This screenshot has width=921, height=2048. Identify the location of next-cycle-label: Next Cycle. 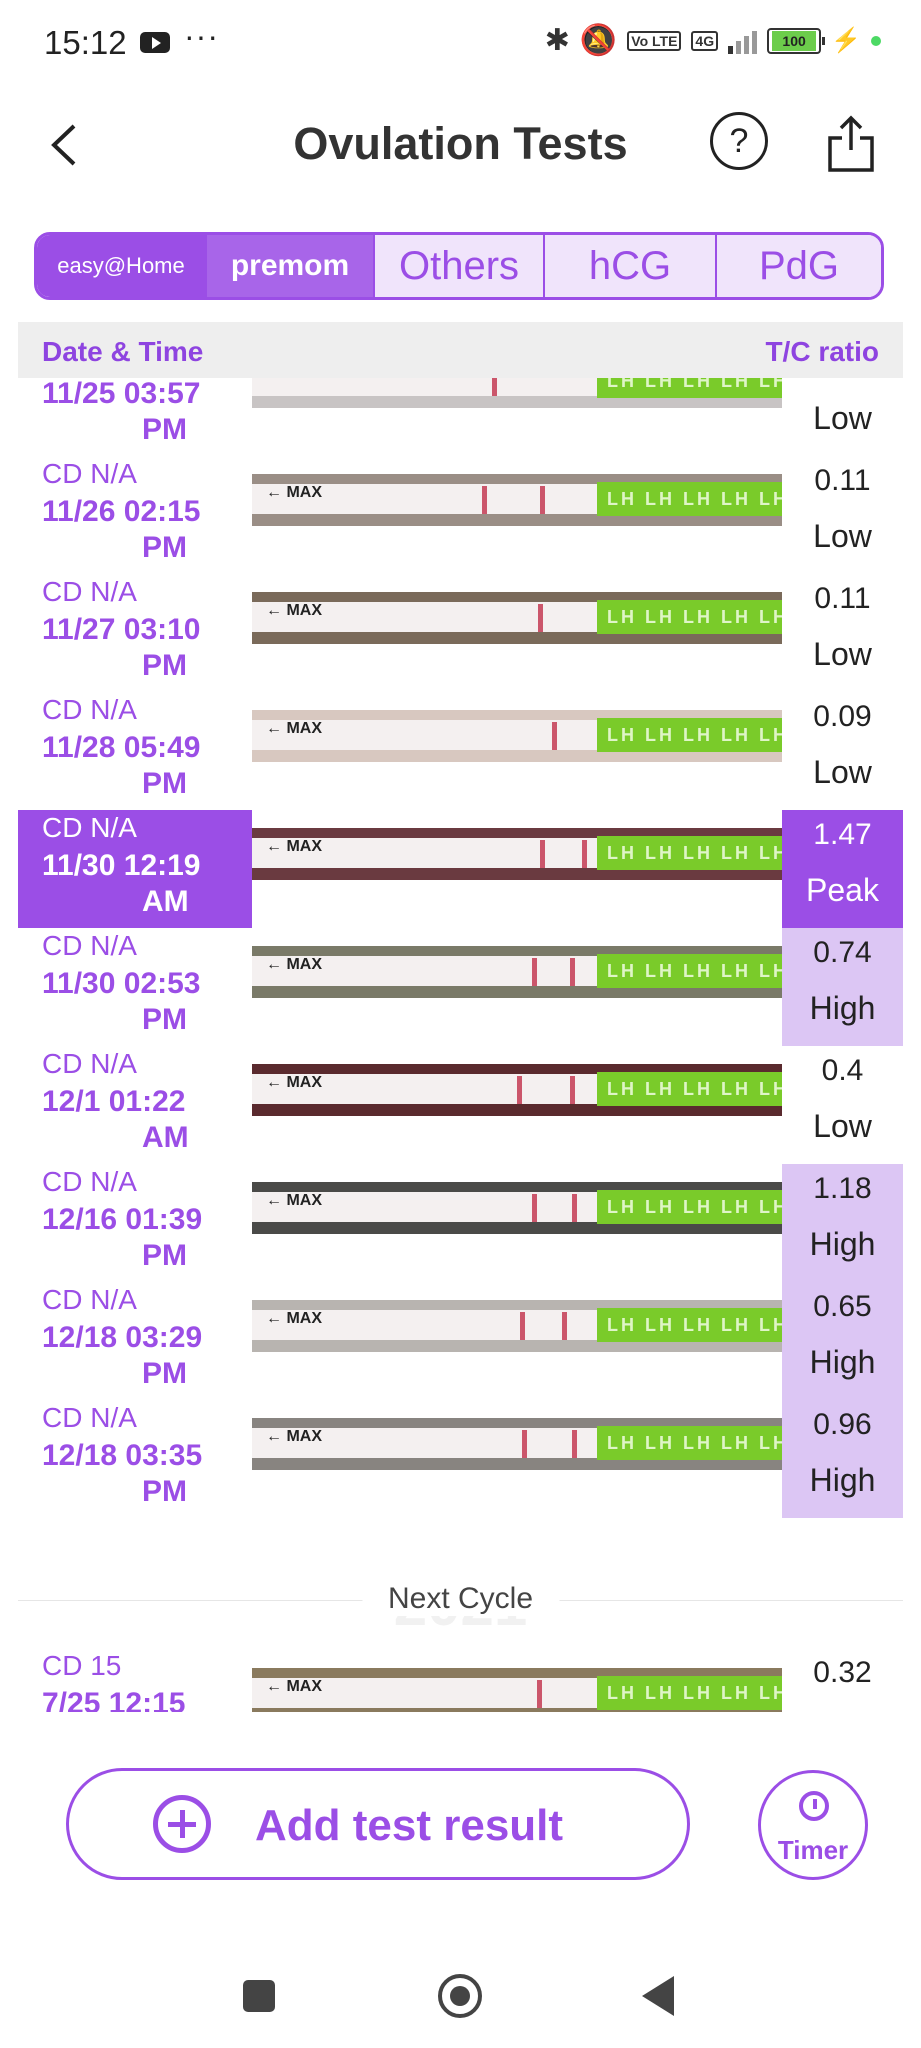
(460, 1599).